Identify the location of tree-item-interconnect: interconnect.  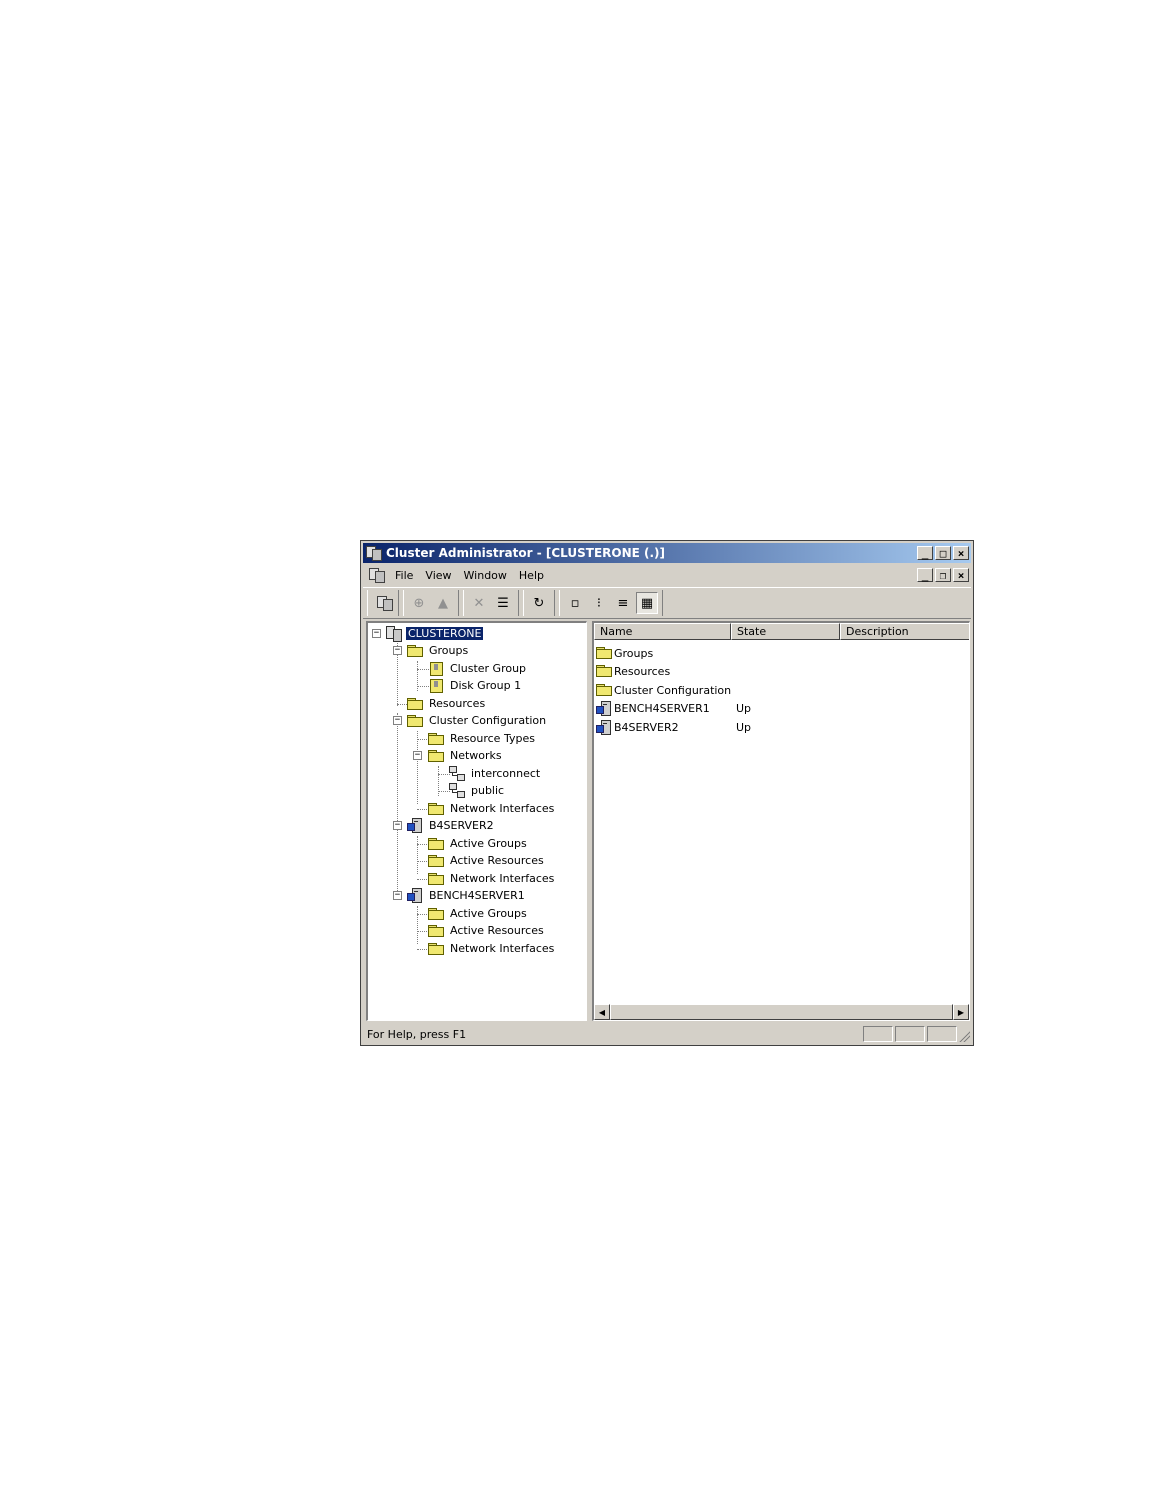
(495, 773).